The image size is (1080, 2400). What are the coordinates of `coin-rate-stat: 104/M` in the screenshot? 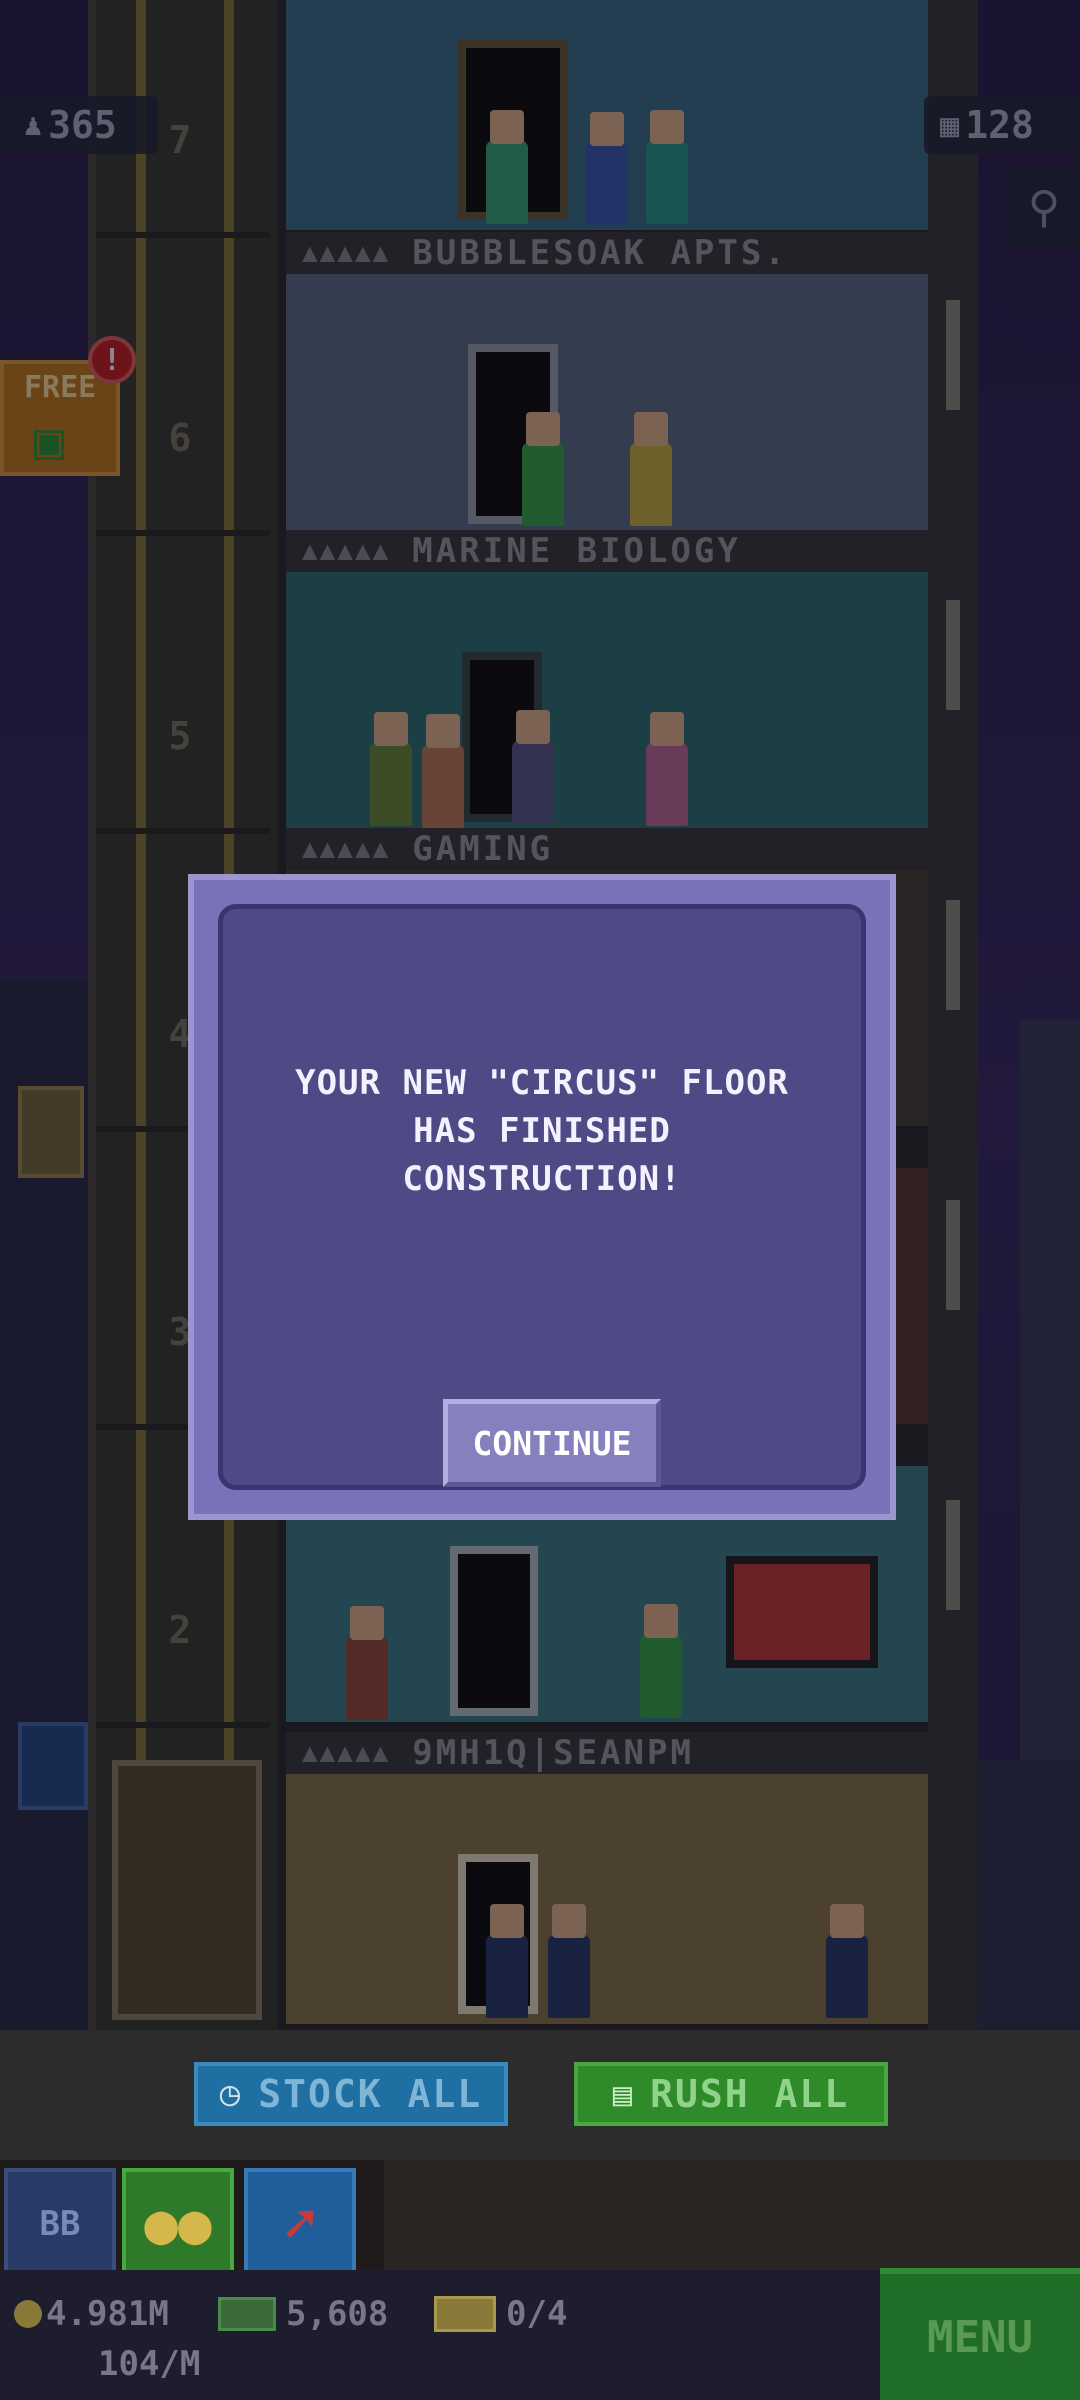 It's located at (149, 2364).